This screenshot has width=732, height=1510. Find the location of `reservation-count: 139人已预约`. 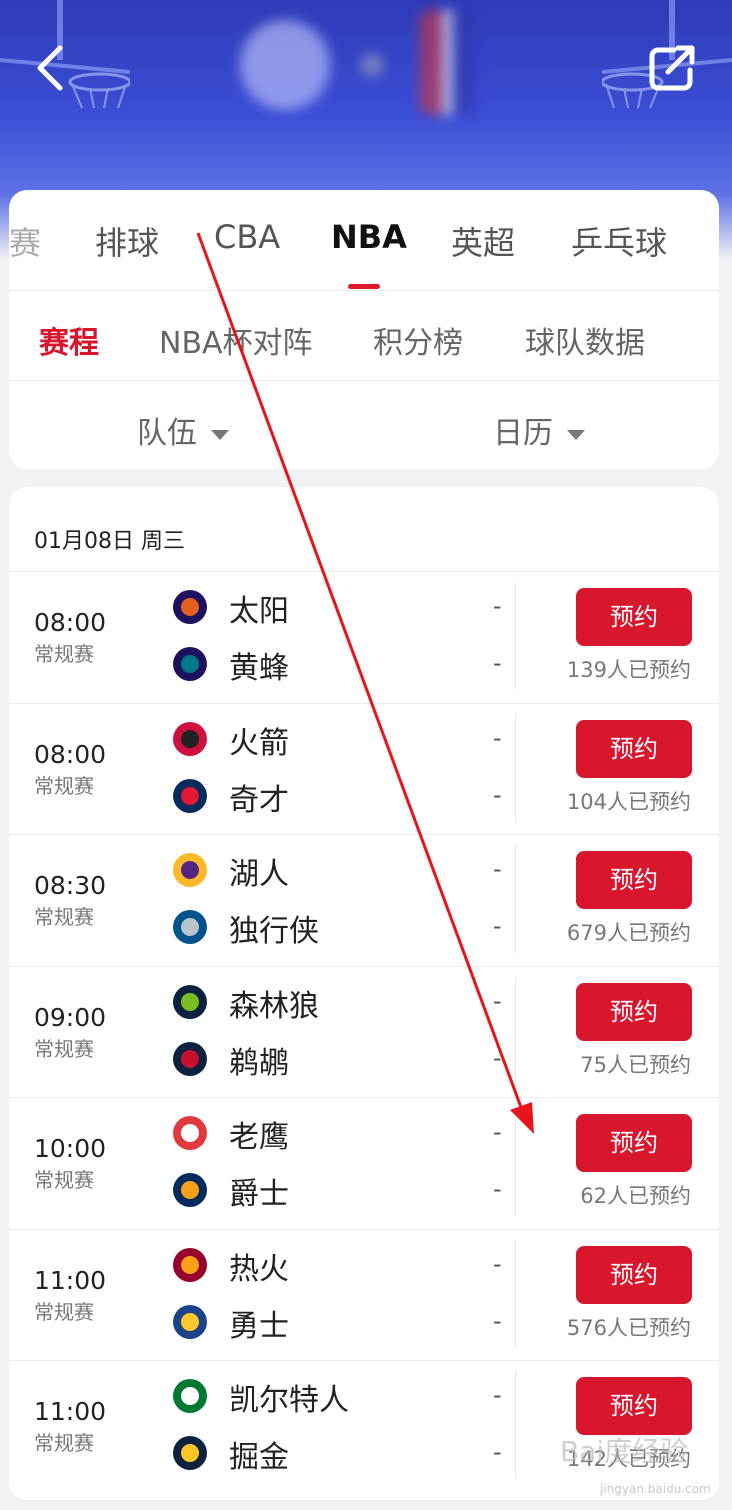

reservation-count: 139人已预约 is located at coordinates (628, 670).